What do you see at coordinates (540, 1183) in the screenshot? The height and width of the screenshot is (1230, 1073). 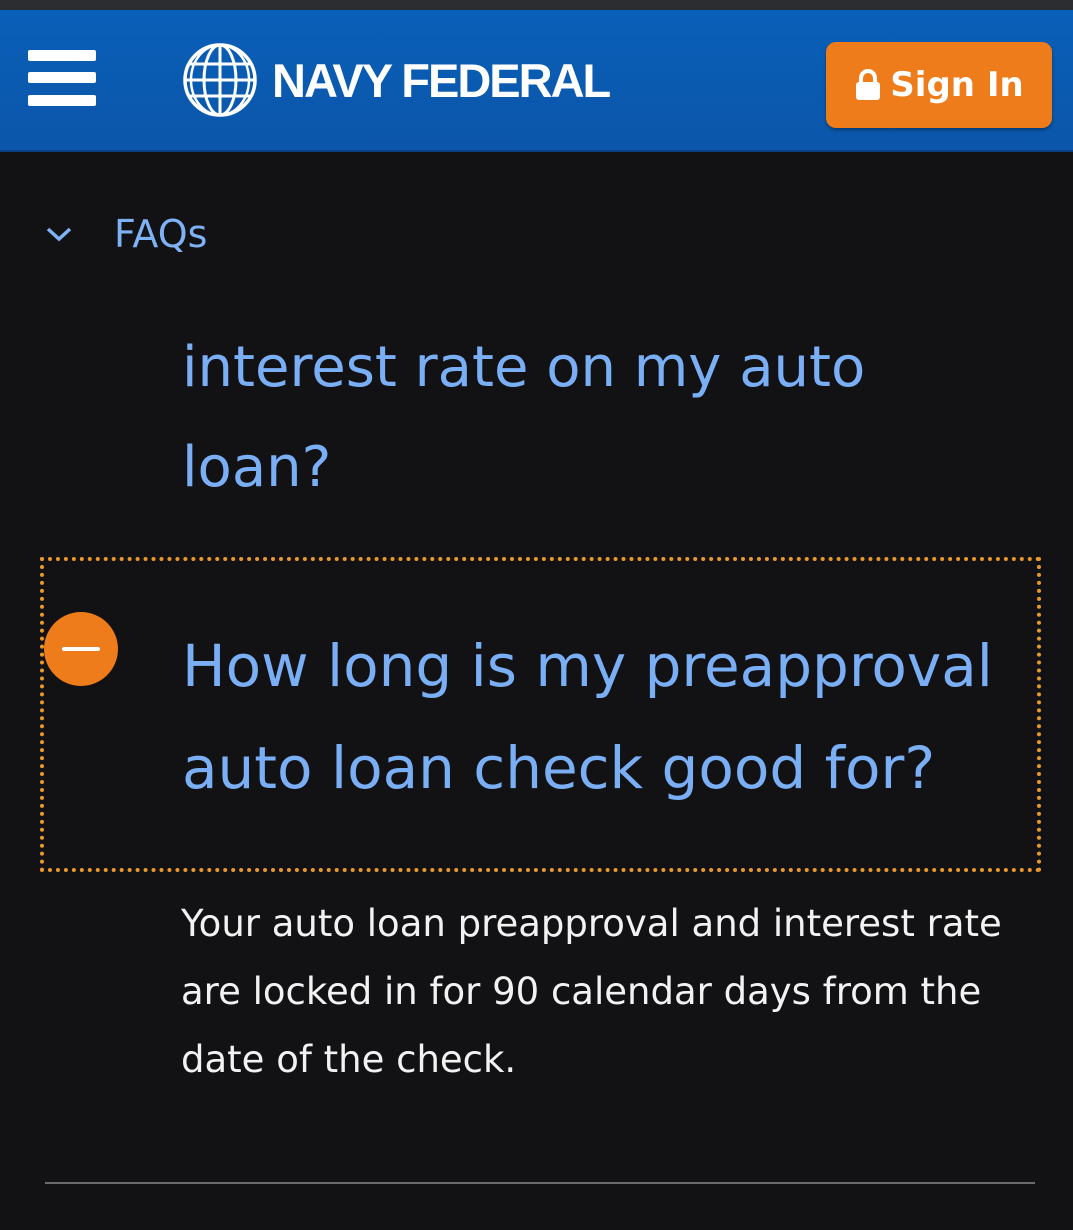 I see `divider` at bounding box center [540, 1183].